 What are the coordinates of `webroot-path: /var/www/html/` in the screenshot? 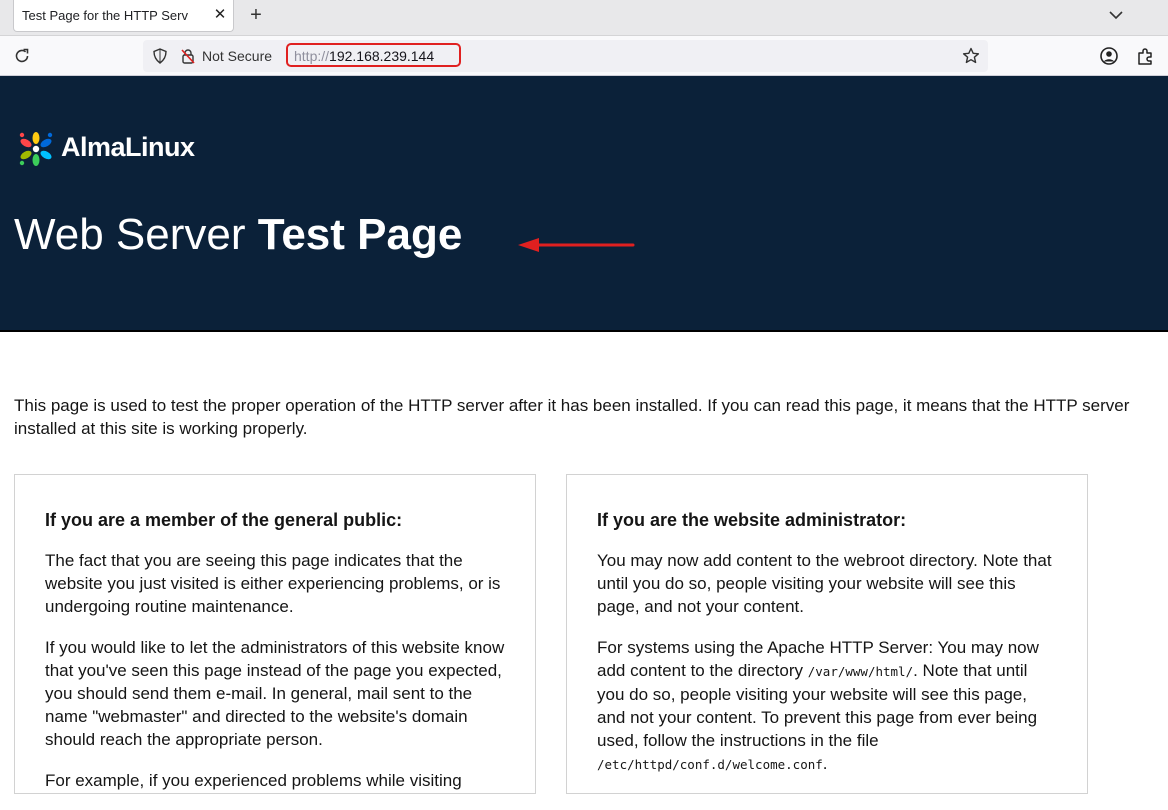 It's located at (860, 671).